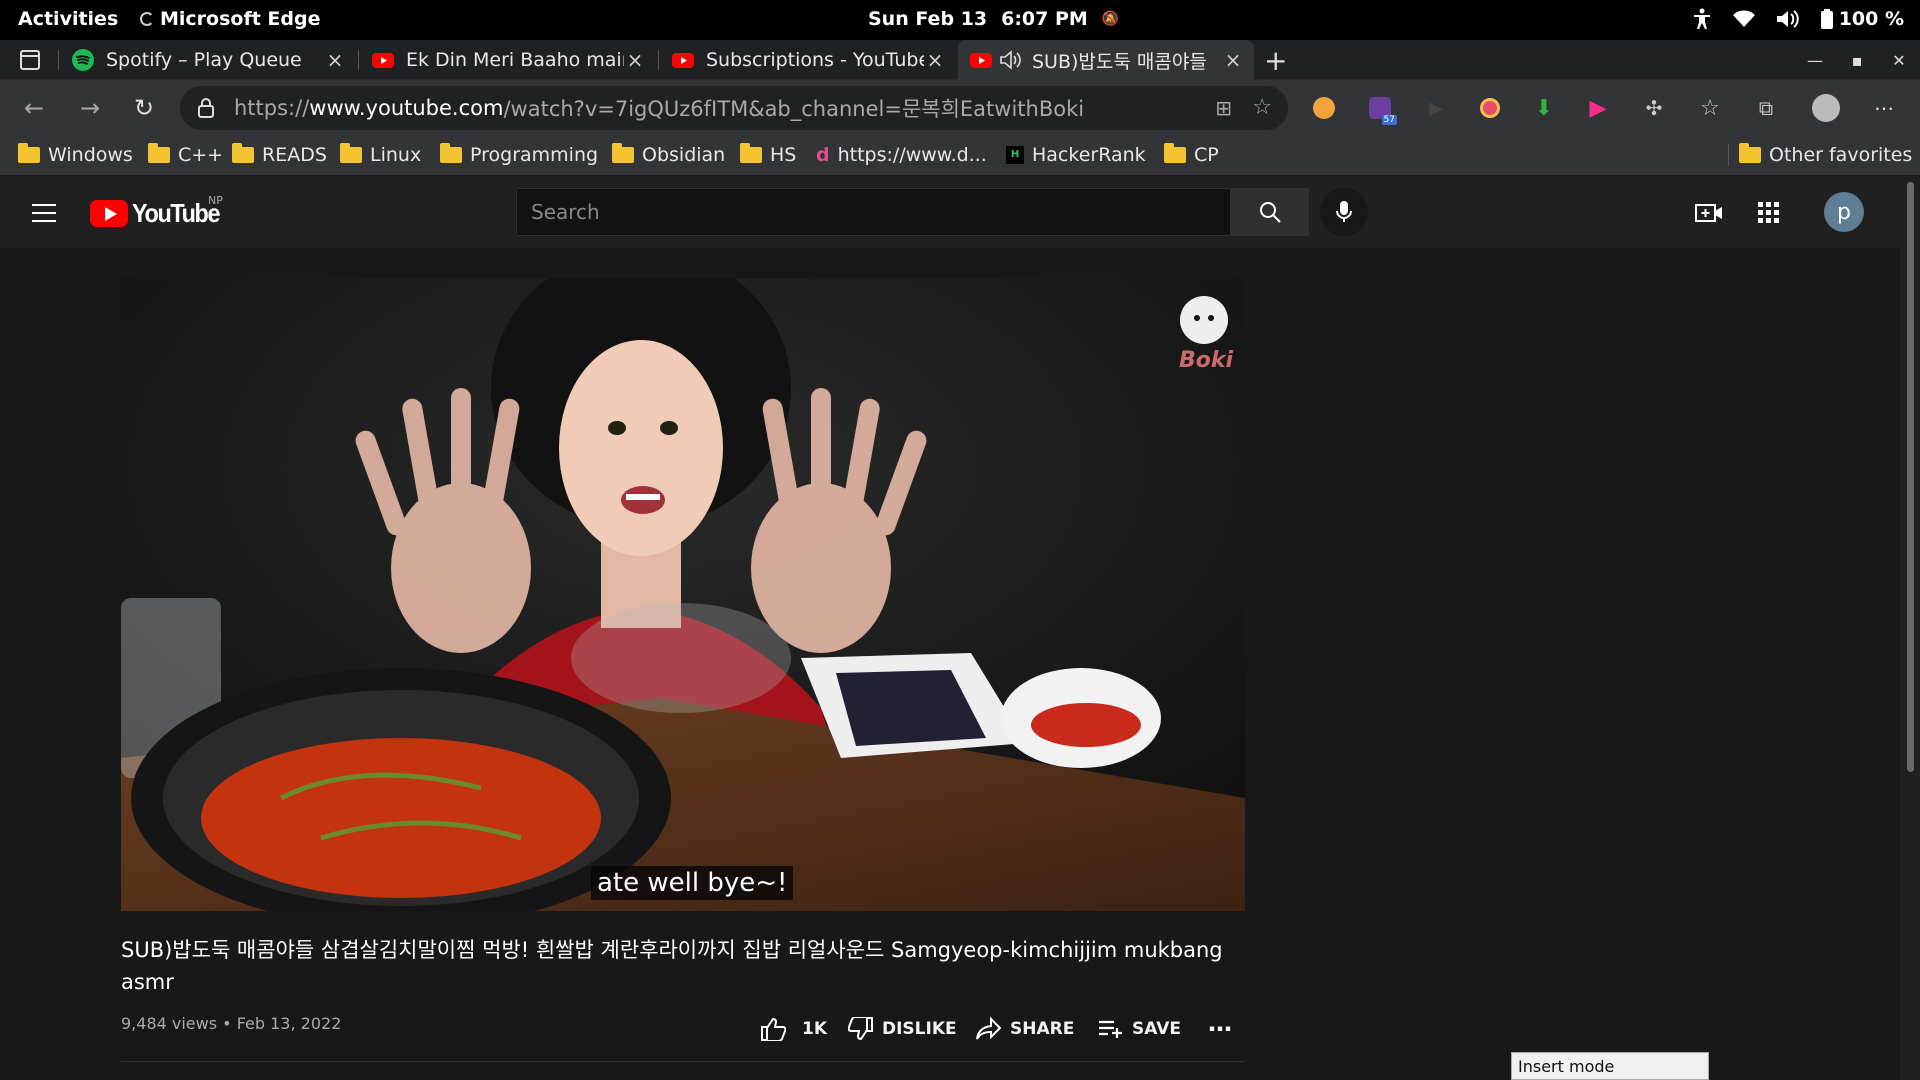 Image resolution: width=1920 pixels, height=1080 pixels. I want to click on url-prefix: https://, so click(272, 108).